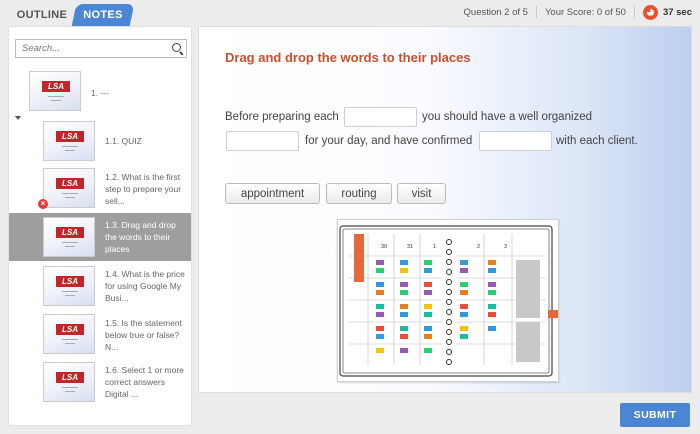 The image size is (700, 434). What do you see at coordinates (585, 12) in the screenshot?
I see `score-display: Your Score: 0 of 50` at bounding box center [585, 12].